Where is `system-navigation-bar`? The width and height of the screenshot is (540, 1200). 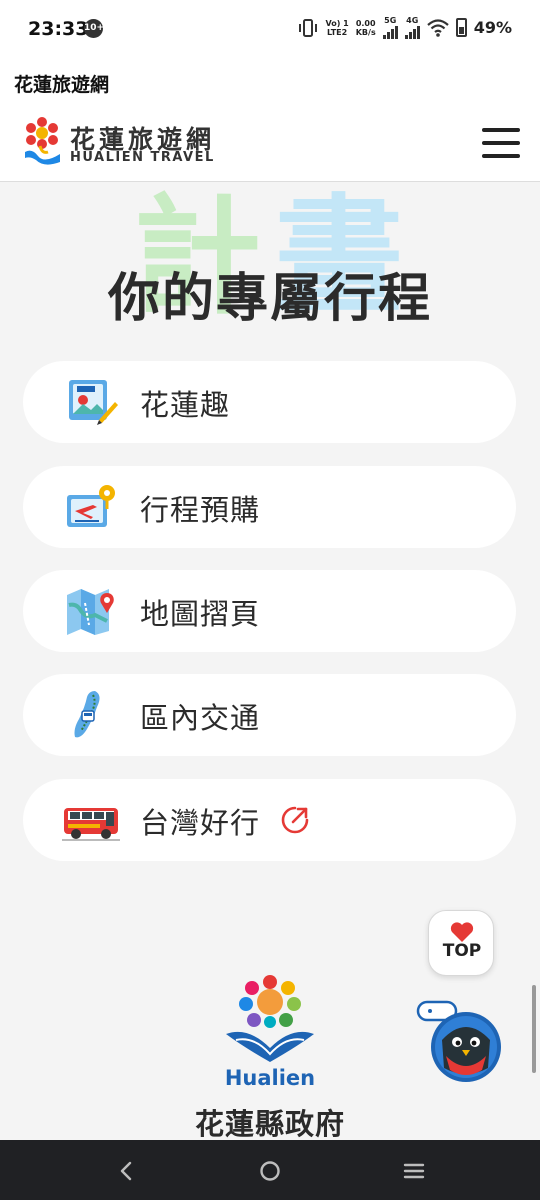
system-navigation-bar is located at coordinates (270, 1170).